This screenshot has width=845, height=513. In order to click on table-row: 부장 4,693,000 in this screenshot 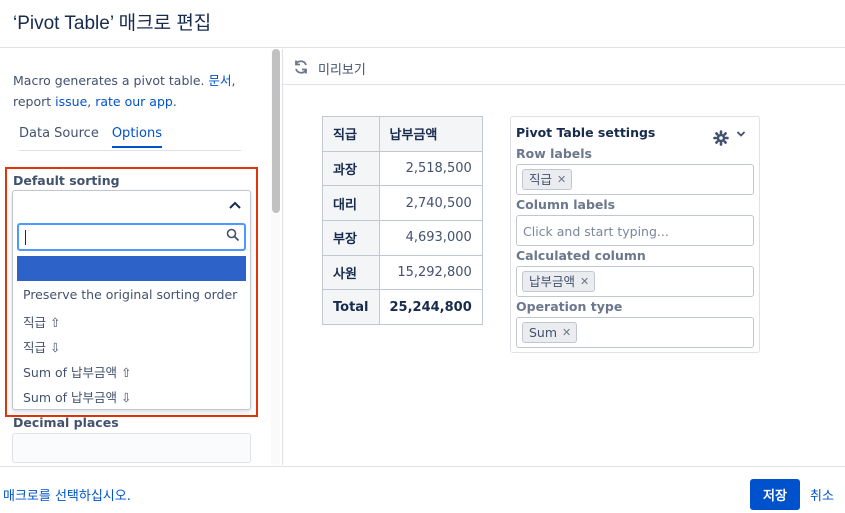, I will do `click(402, 238)`.